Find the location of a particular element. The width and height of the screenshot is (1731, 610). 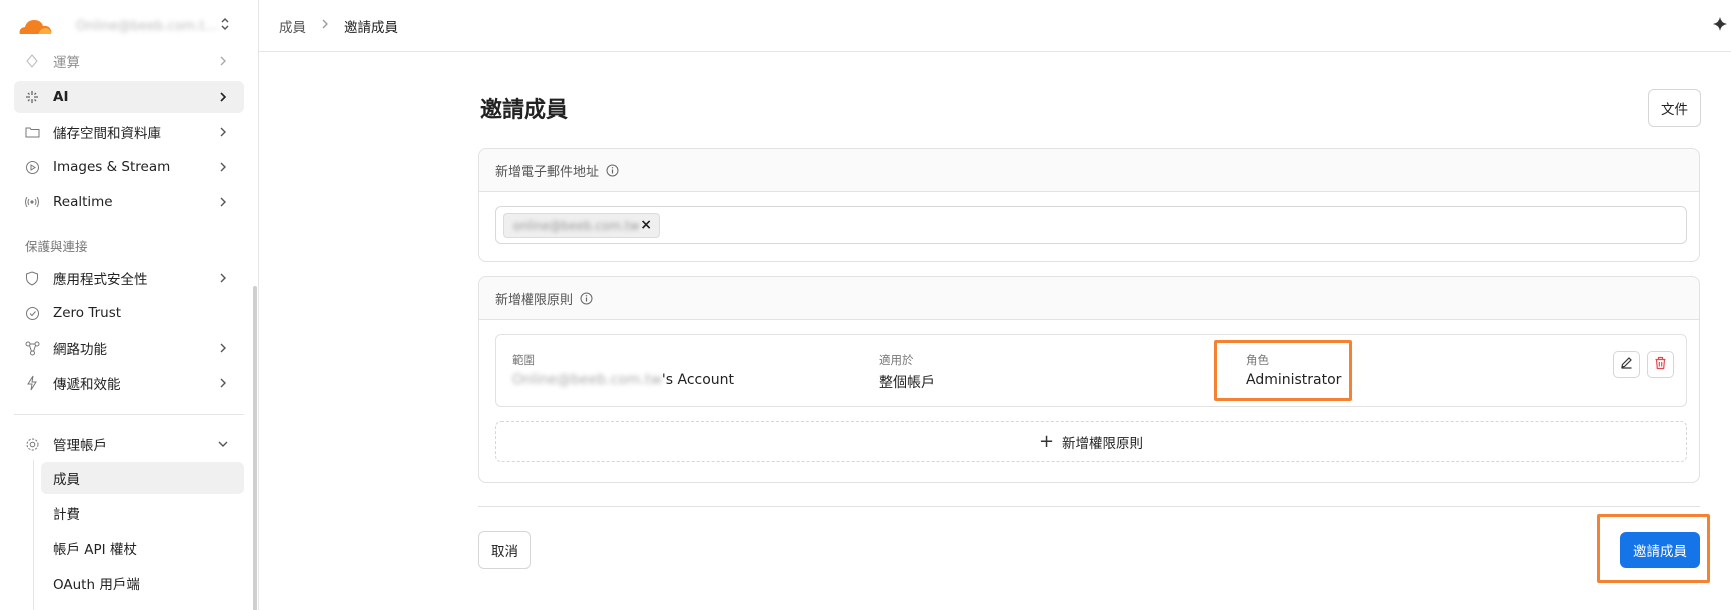

sidebar-item-network: 網路功能 is located at coordinates (129, 348).